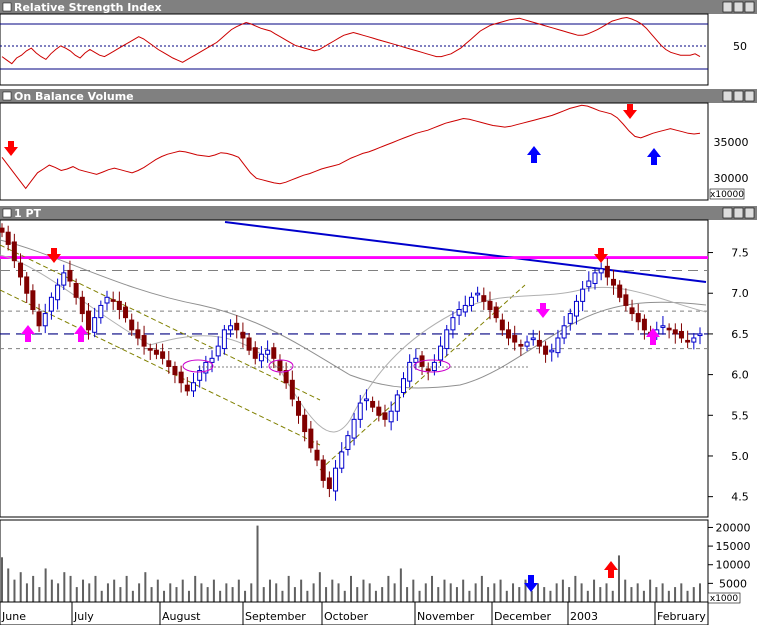  Describe the element at coordinates (731, 142) in the screenshot. I see `obv-tick-label: 35000` at that location.